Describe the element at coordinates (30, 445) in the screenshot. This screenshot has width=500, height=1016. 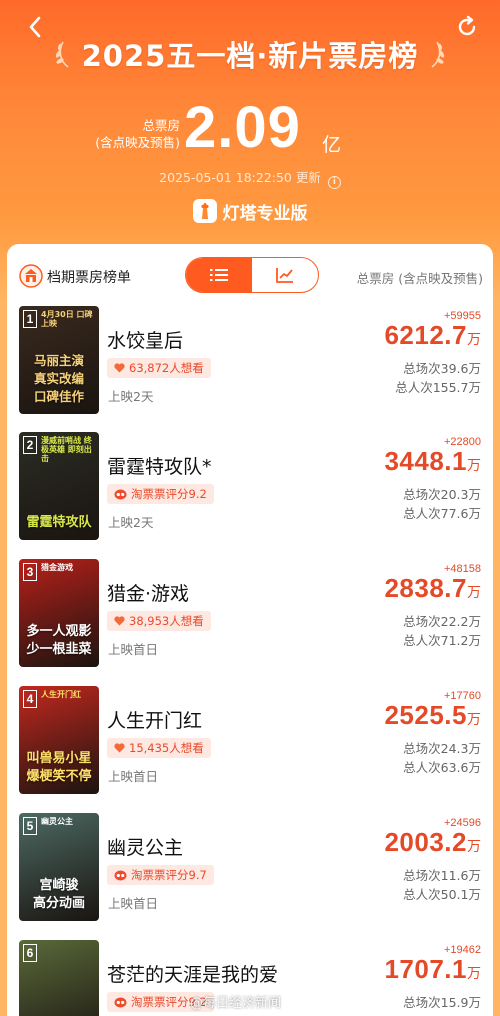
I see `rank-badge: 2` at that location.